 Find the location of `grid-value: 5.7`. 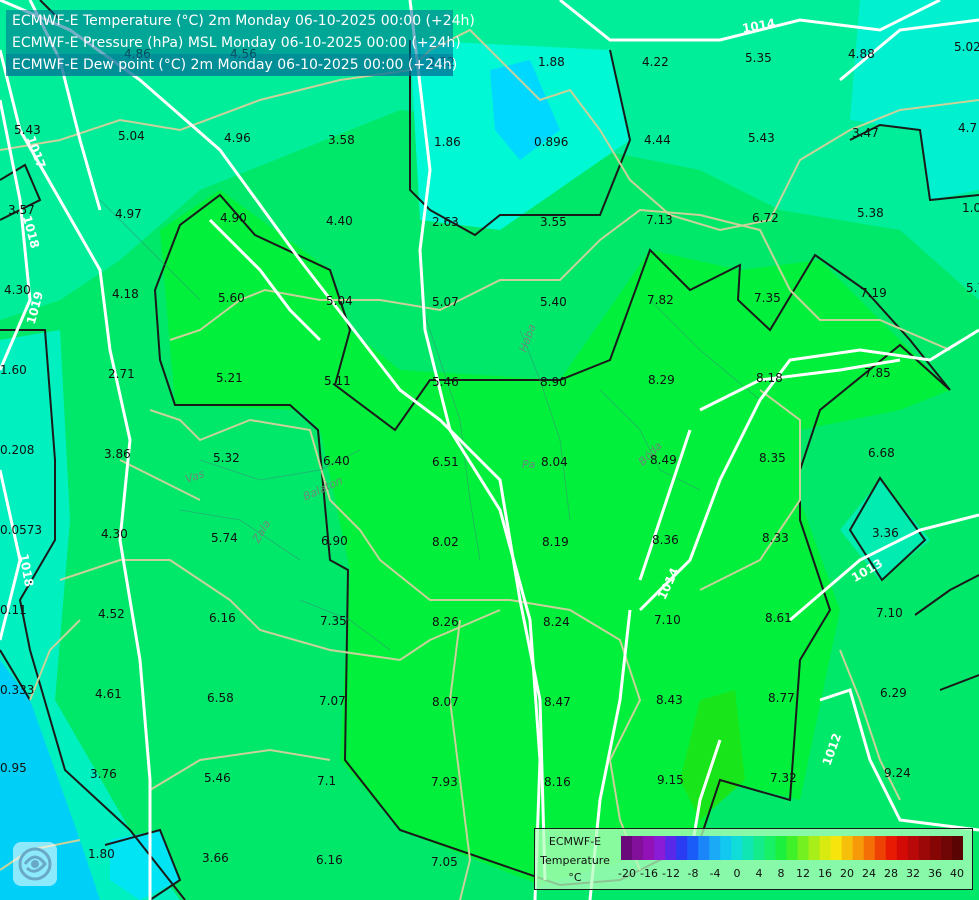

grid-value: 5.7 is located at coordinates (972, 288).